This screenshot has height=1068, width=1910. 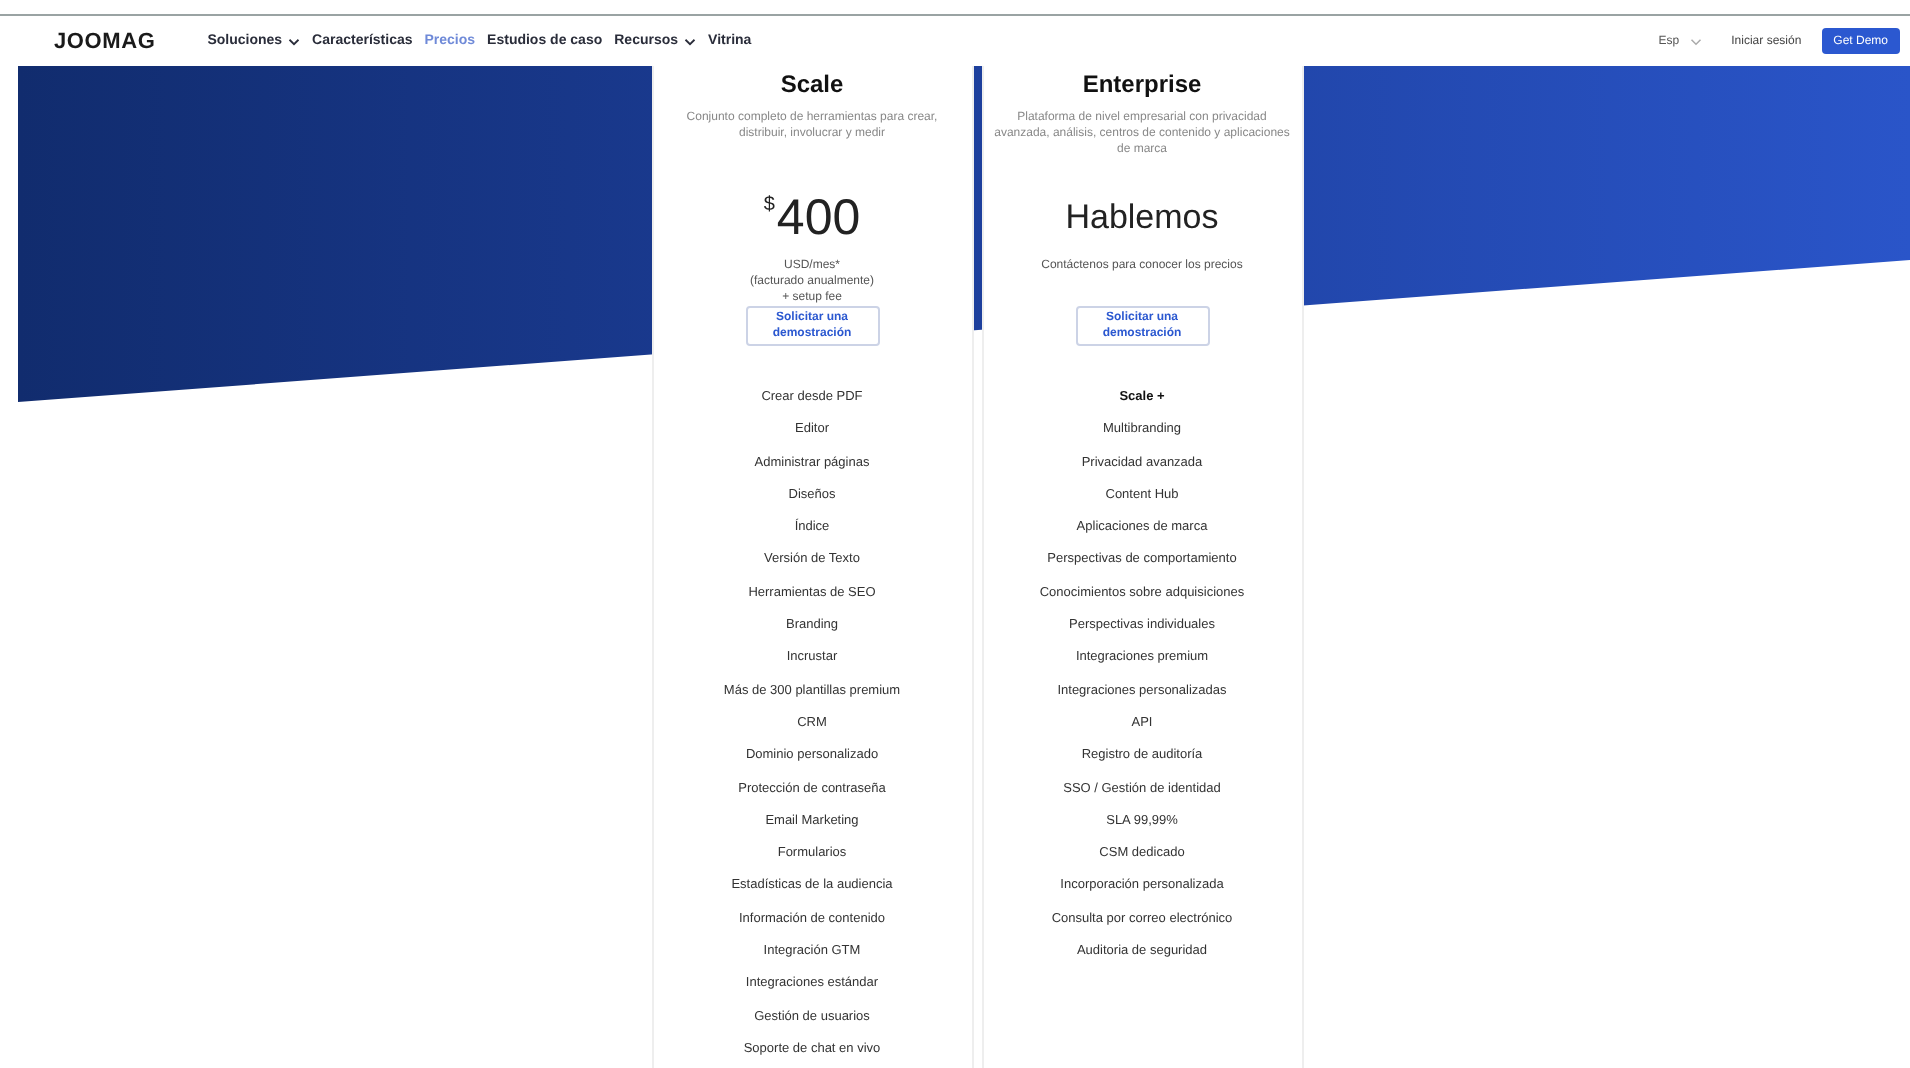 What do you see at coordinates (1142, 84) in the screenshot?
I see `plan-title: Enterprise` at bounding box center [1142, 84].